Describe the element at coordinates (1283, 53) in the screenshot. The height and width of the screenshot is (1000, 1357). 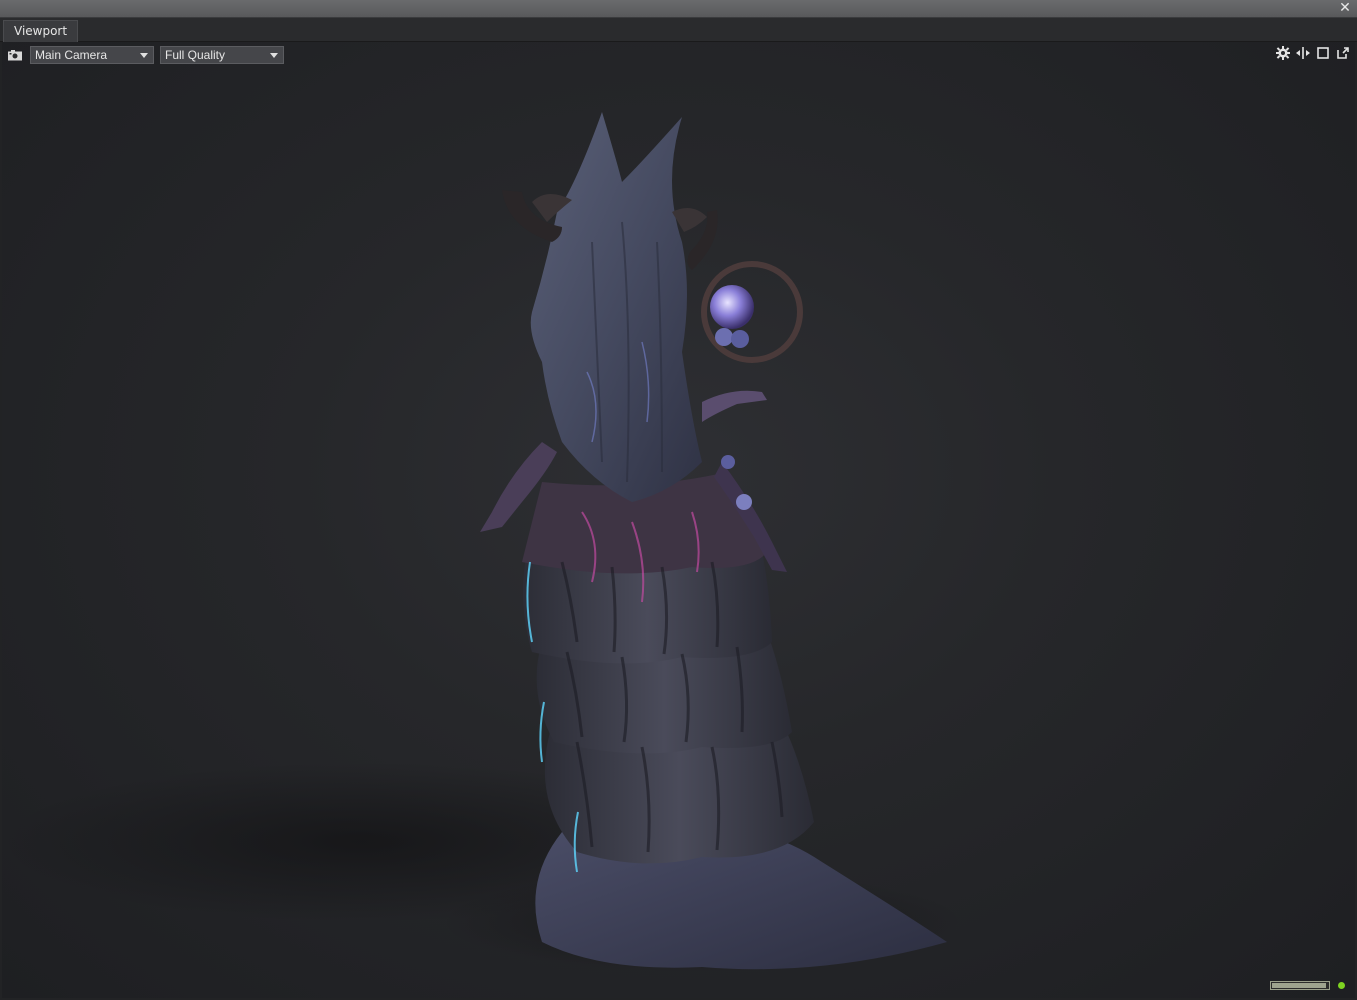
I see `gear-icon` at that location.